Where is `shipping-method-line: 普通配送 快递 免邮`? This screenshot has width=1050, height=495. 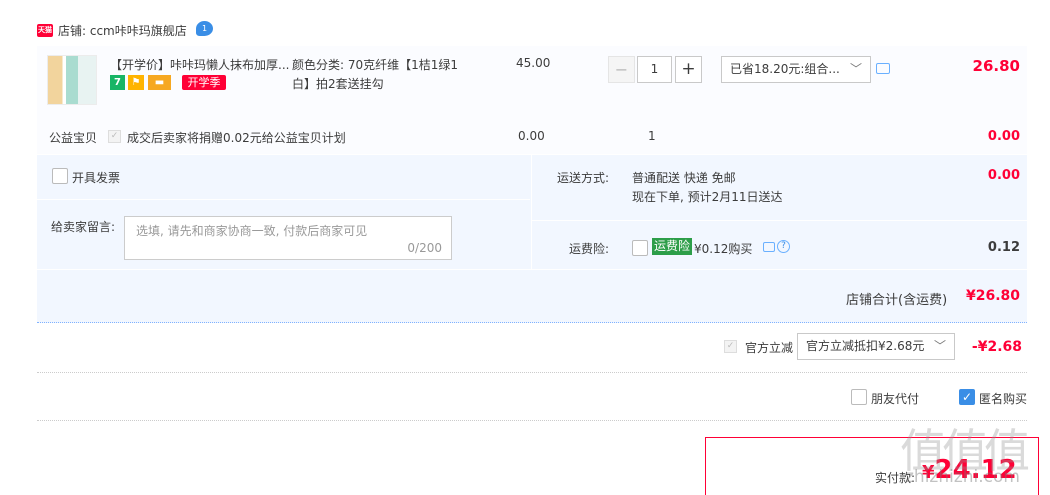
shipping-method-line: 普通配送 快递 免邮 is located at coordinates (684, 178).